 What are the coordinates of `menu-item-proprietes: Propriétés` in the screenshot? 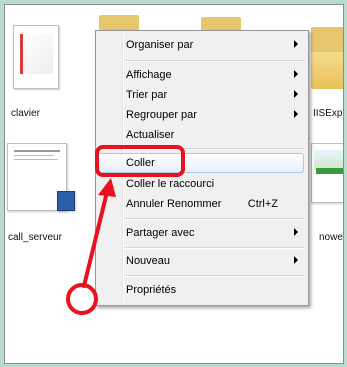 It's located at (201, 290).